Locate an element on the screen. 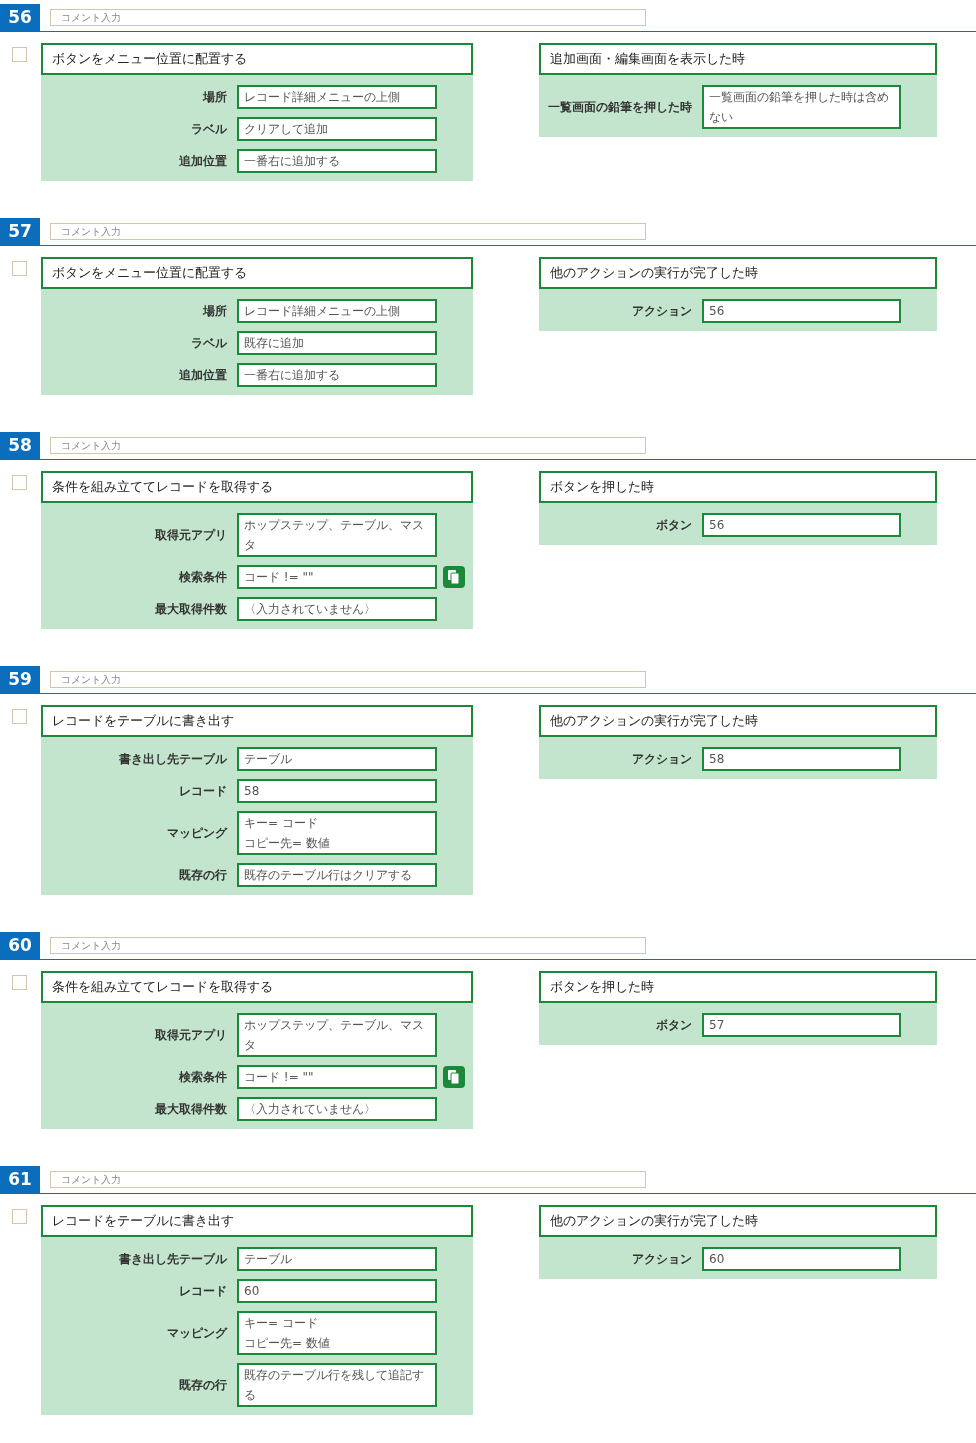  step-number: 61 is located at coordinates (20, 1179).